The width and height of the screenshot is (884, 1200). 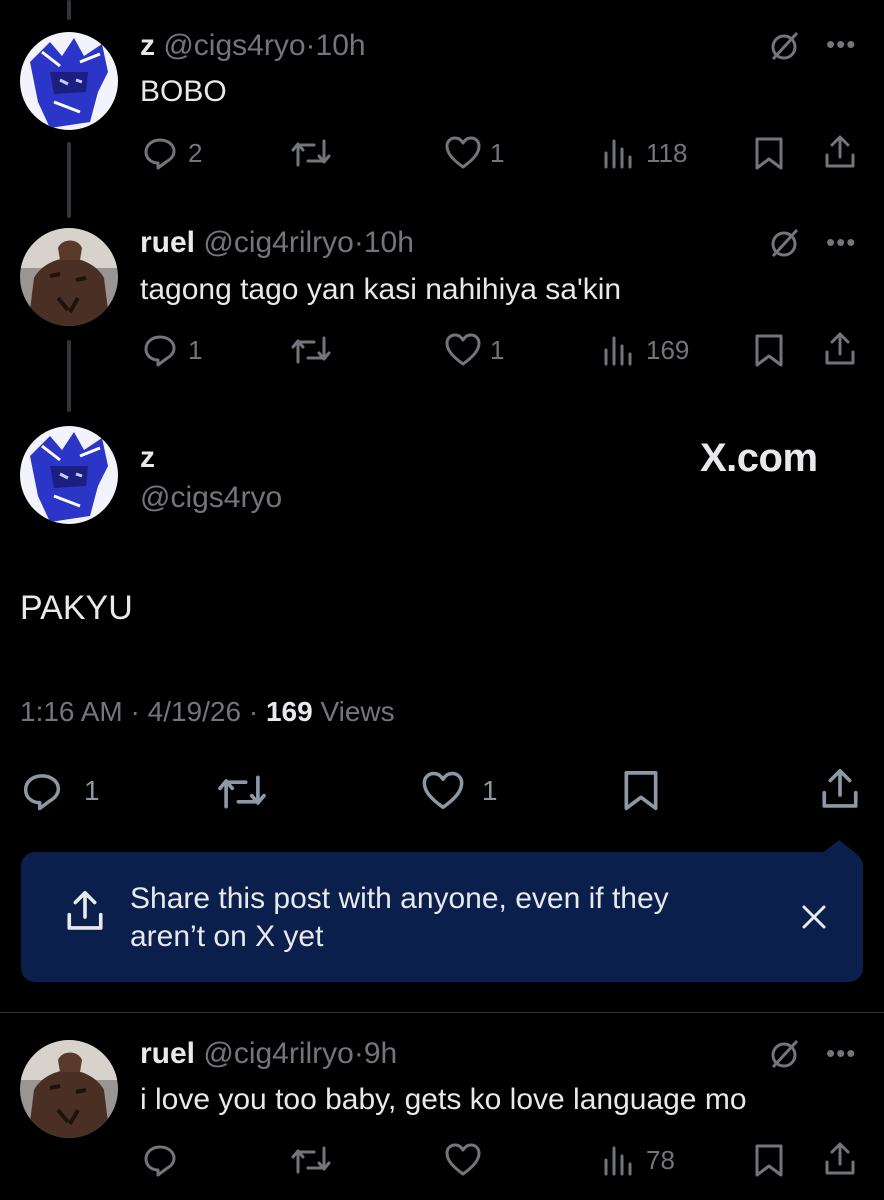 What do you see at coordinates (71, 711) in the screenshot?
I see `post-time: 1:16 AM` at bounding box center [71, 711].